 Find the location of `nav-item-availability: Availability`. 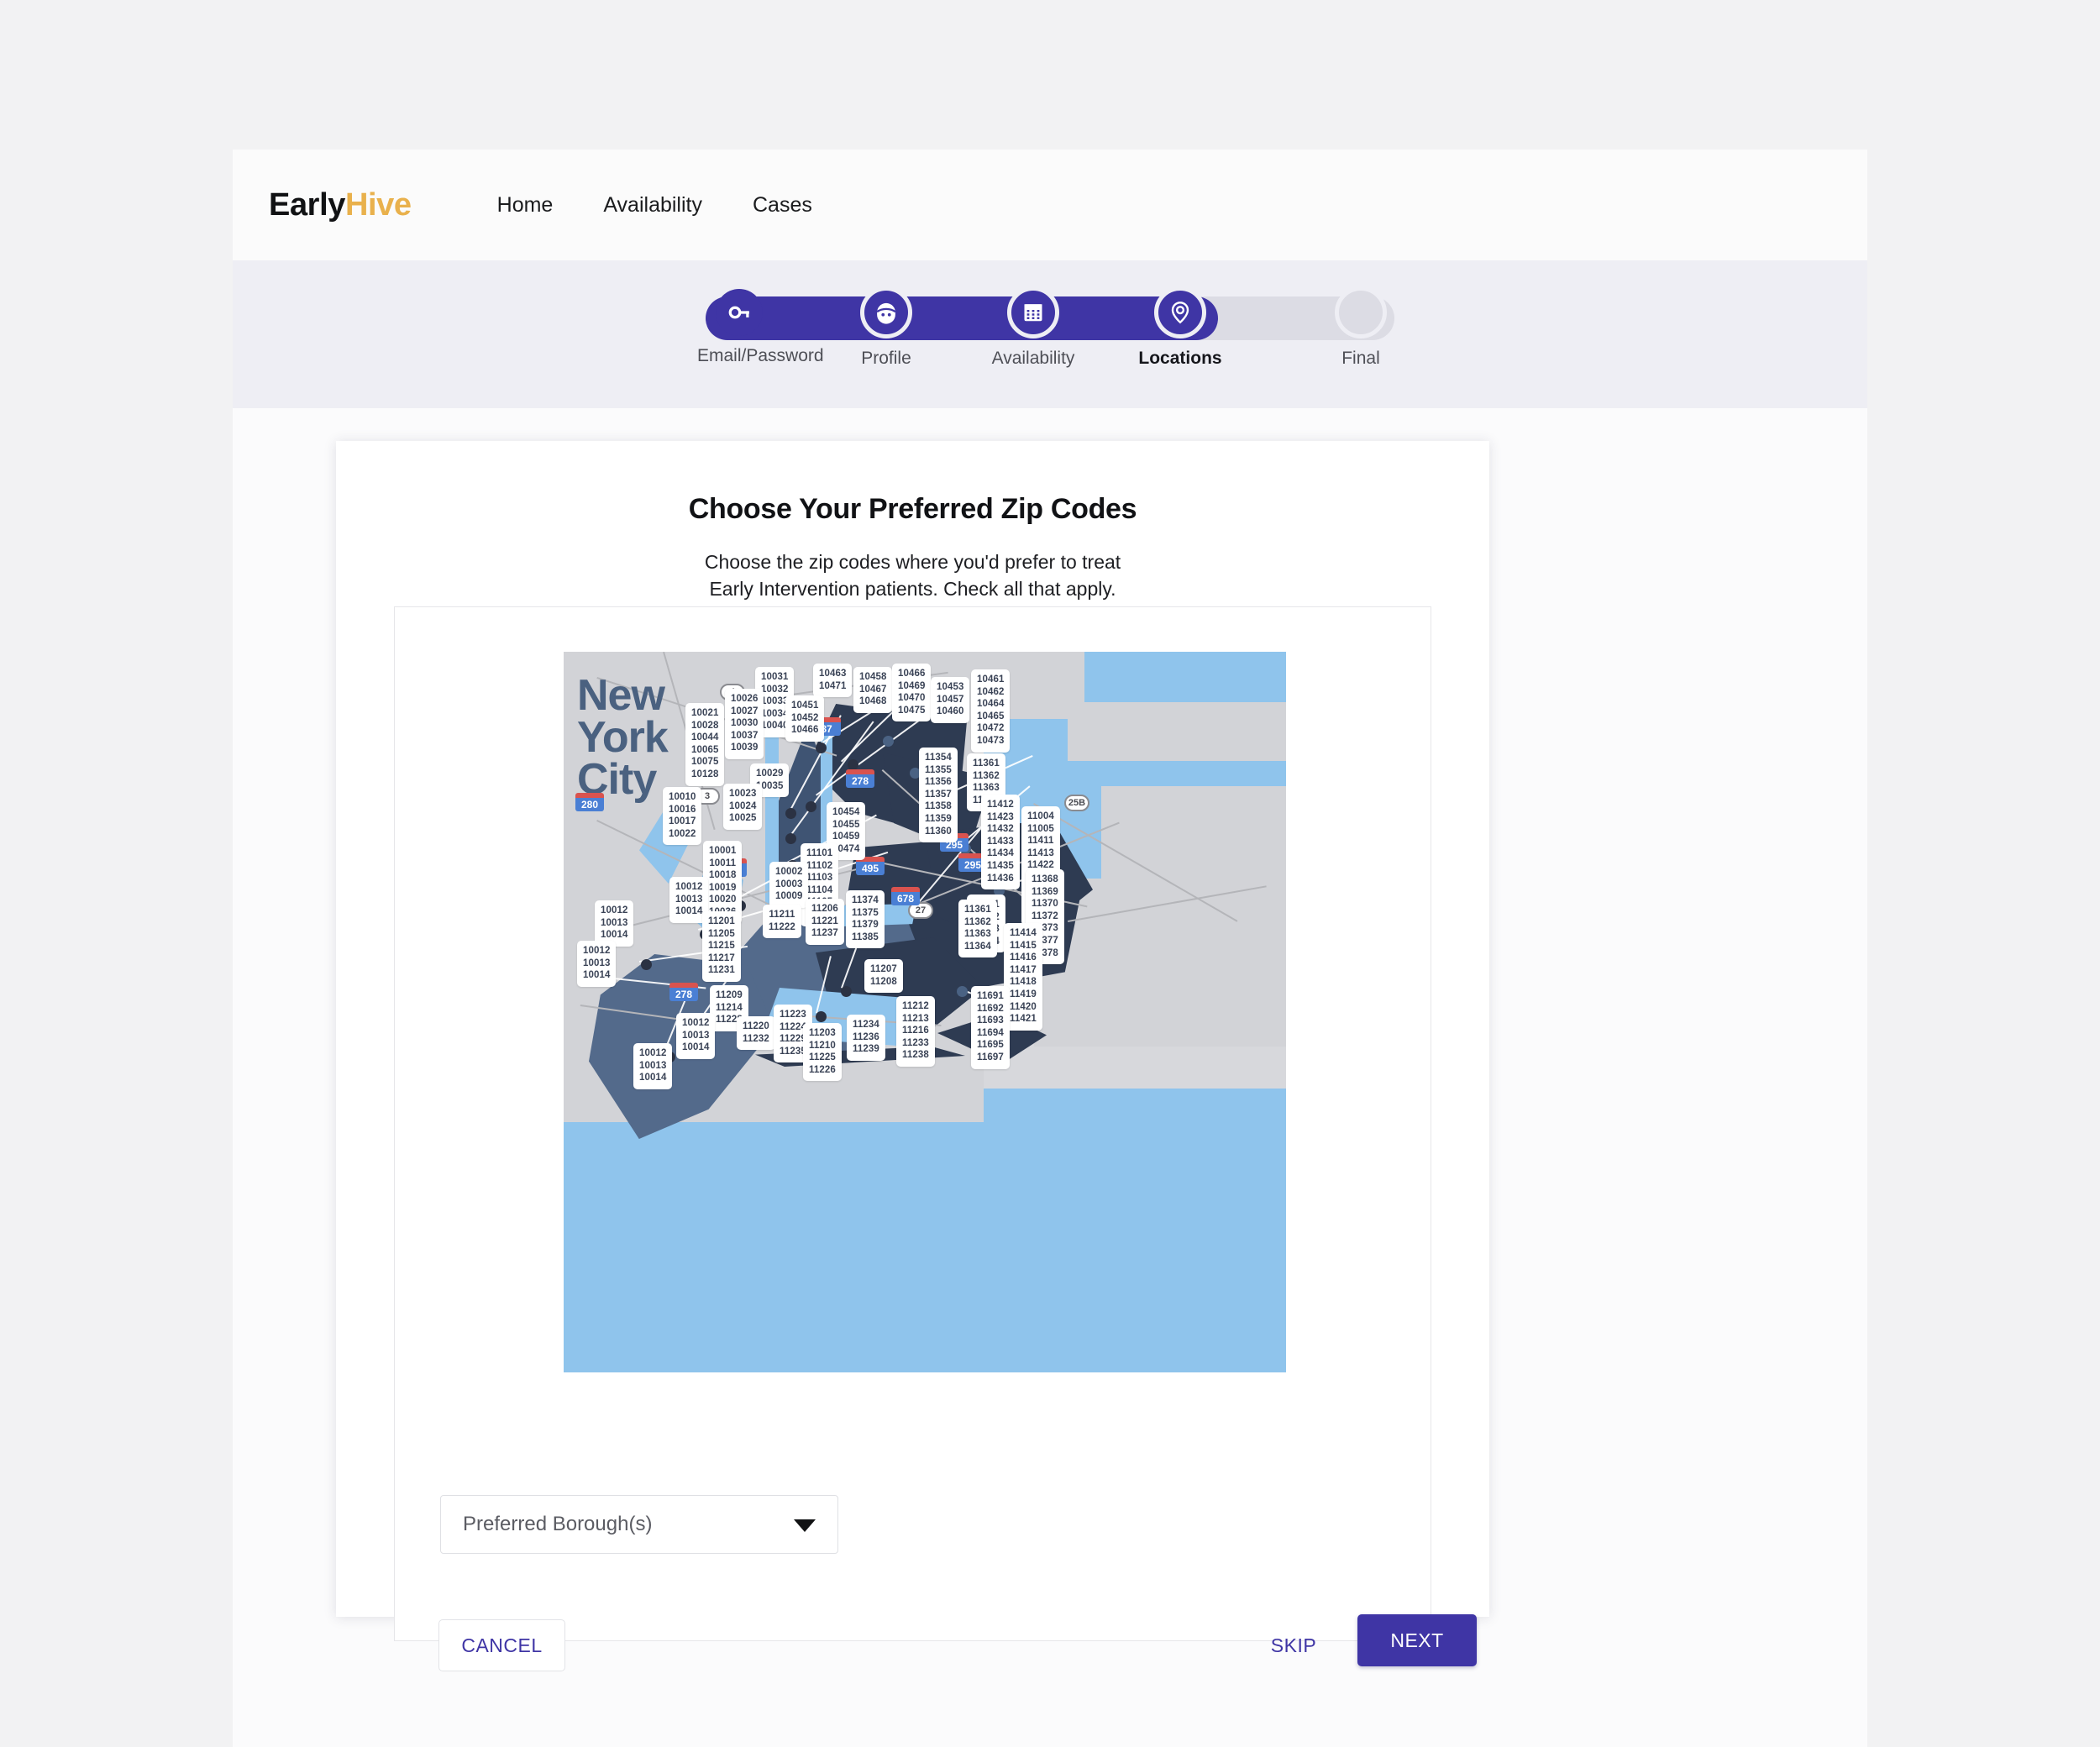

nav-item-availability: Availability is located at coordinates (652, 205).